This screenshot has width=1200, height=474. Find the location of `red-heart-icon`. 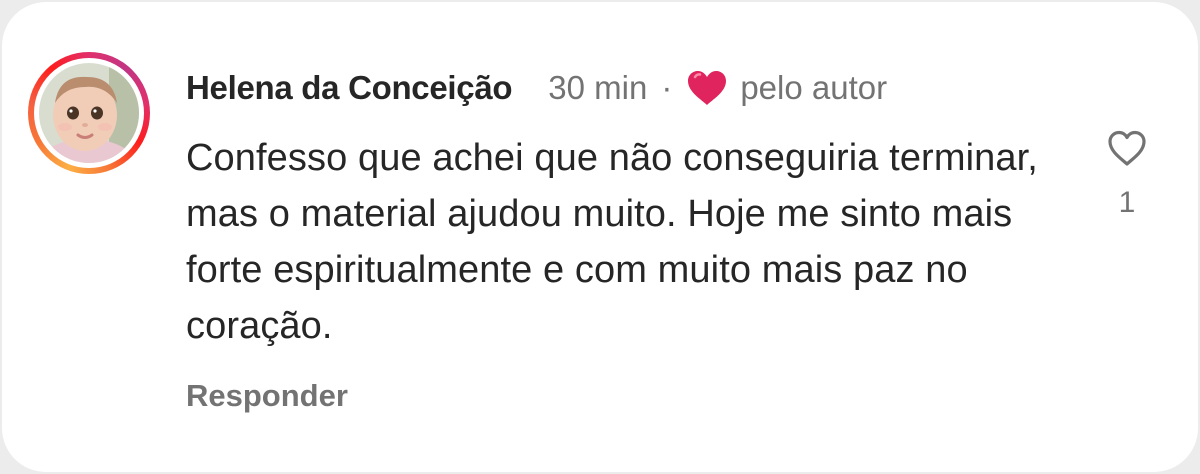

red-heart-icon is located at coordinates (707, 88).